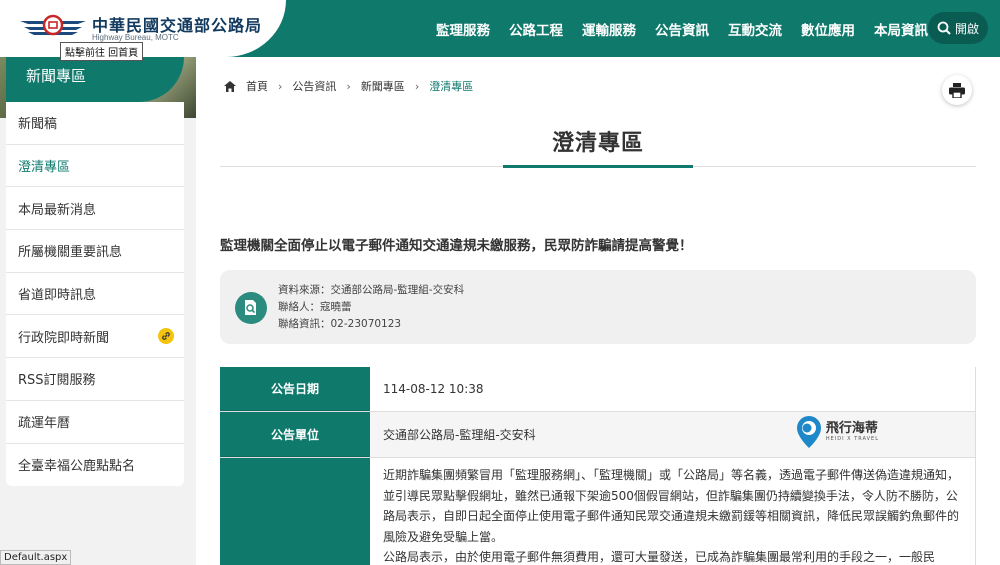  Describe the element at coordinates (609, 29) in the screenshot. I see `nav-item-transport: 運輸服務` at that location.